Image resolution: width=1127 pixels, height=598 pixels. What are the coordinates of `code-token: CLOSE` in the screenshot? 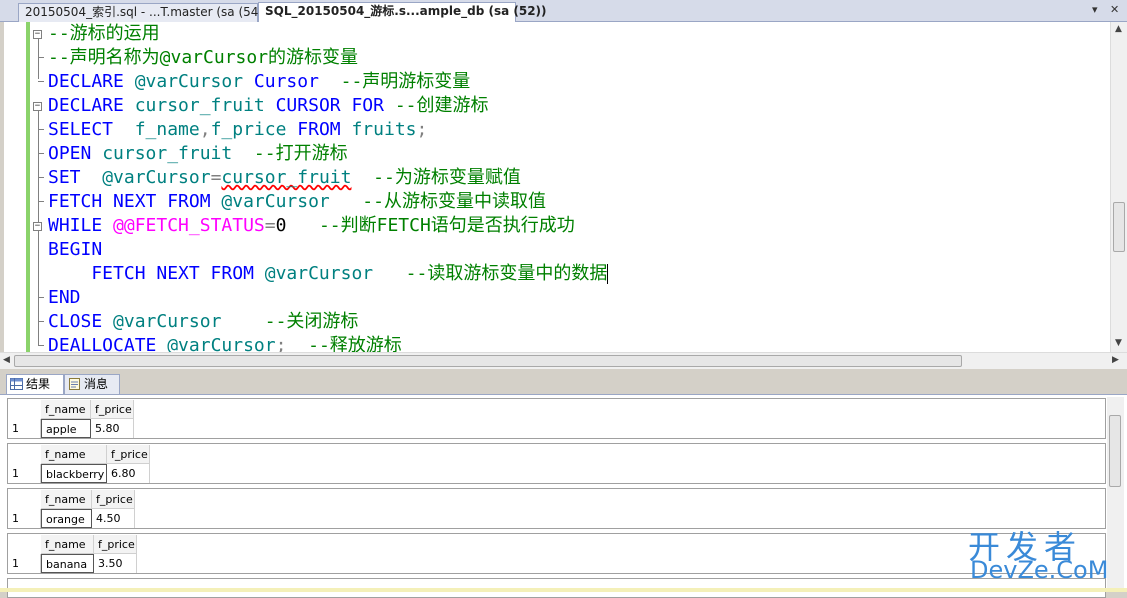 It's located at (81, 321).